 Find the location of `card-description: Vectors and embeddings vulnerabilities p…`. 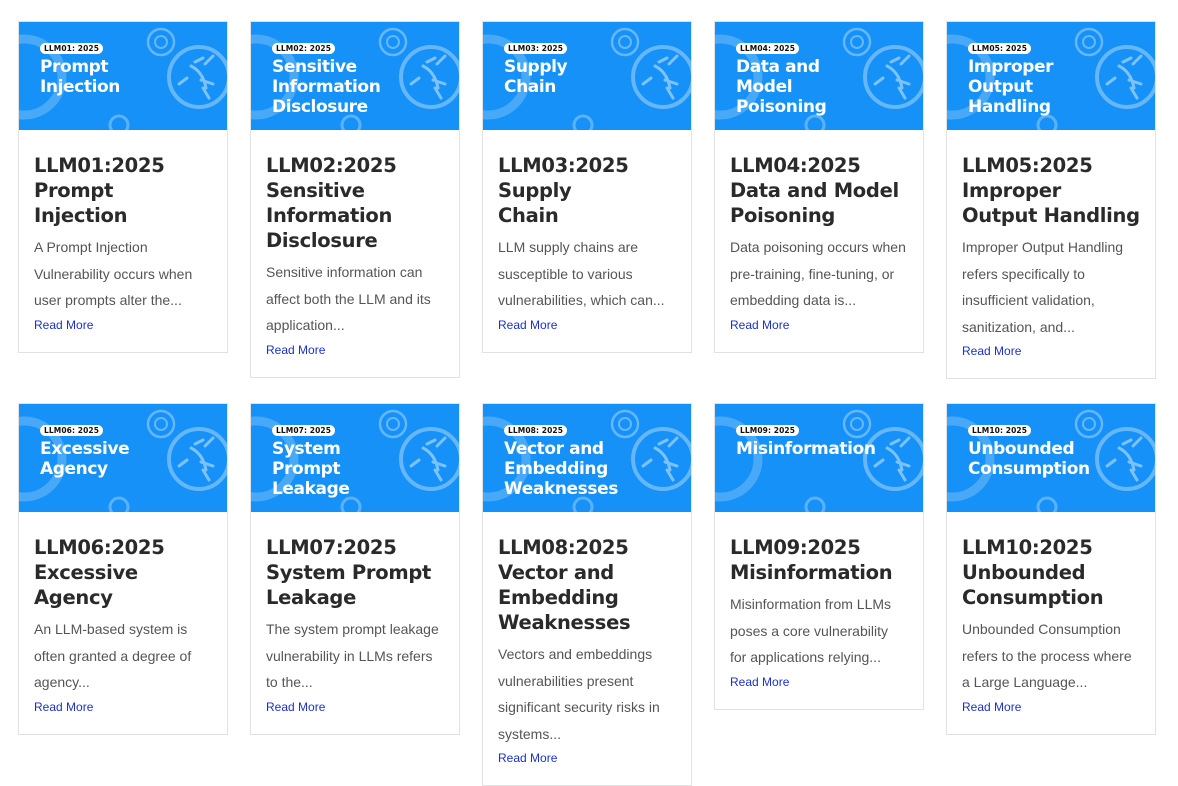

card-description: Vectors and embeddings vulnerabilities p… is located at coordinates (579, 694).